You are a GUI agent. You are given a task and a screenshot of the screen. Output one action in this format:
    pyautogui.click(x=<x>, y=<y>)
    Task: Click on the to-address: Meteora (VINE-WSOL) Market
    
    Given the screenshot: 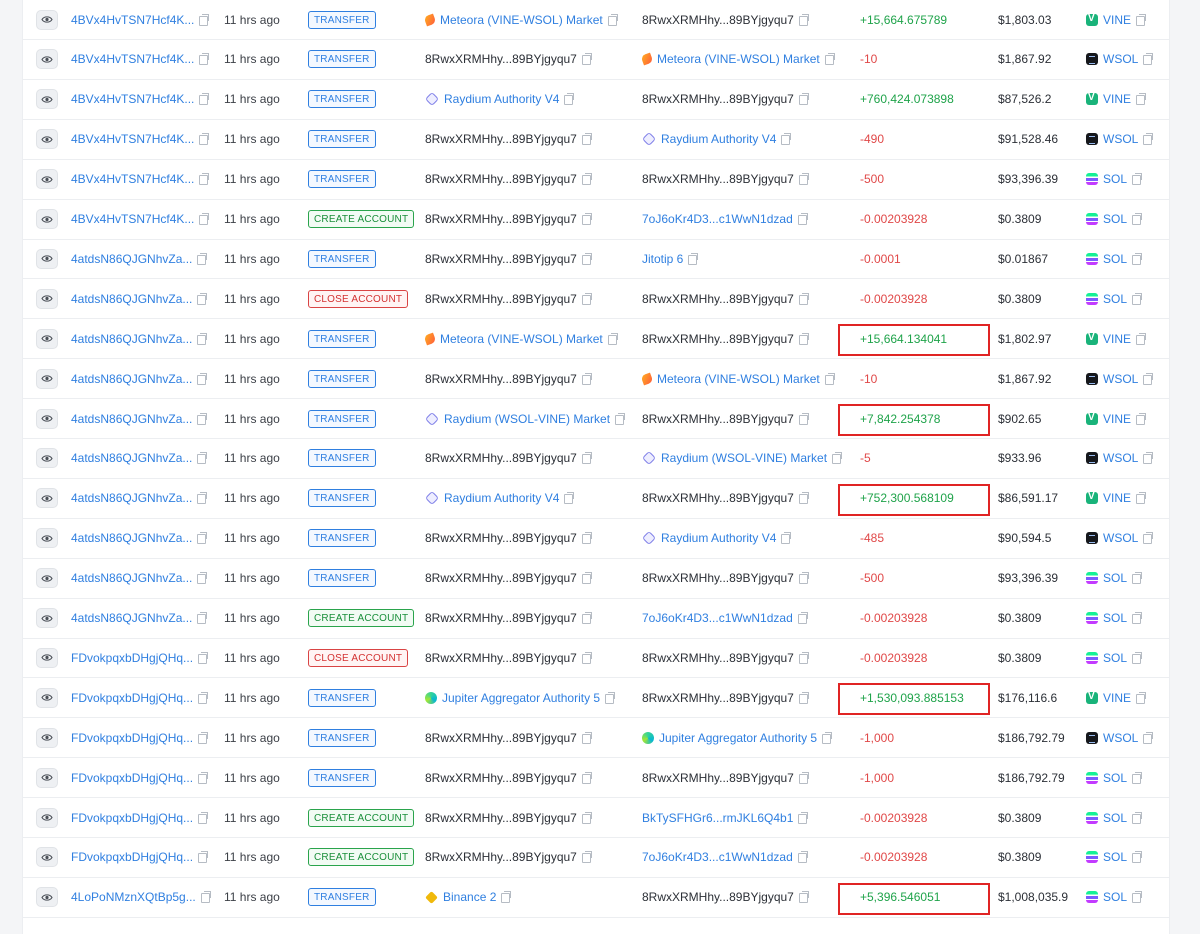 What is the action you would take?
    pyautogui.click(x=738, y=379)
    